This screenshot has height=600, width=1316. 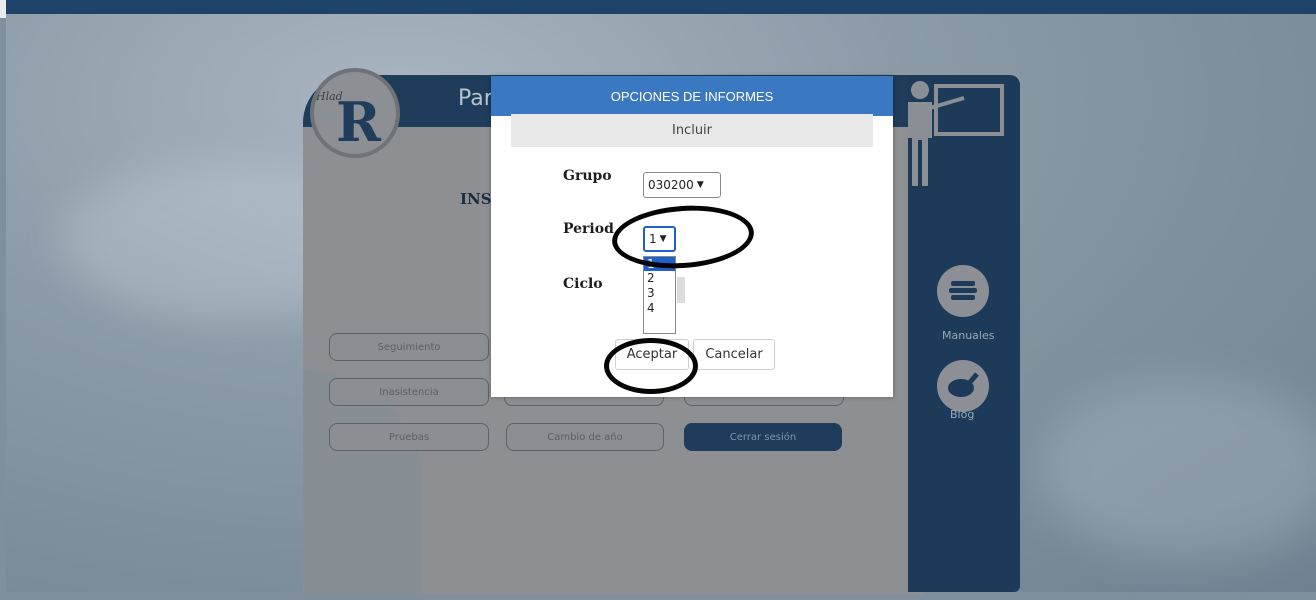 I want to click on app-top-bar, so click(x=661, y=7).